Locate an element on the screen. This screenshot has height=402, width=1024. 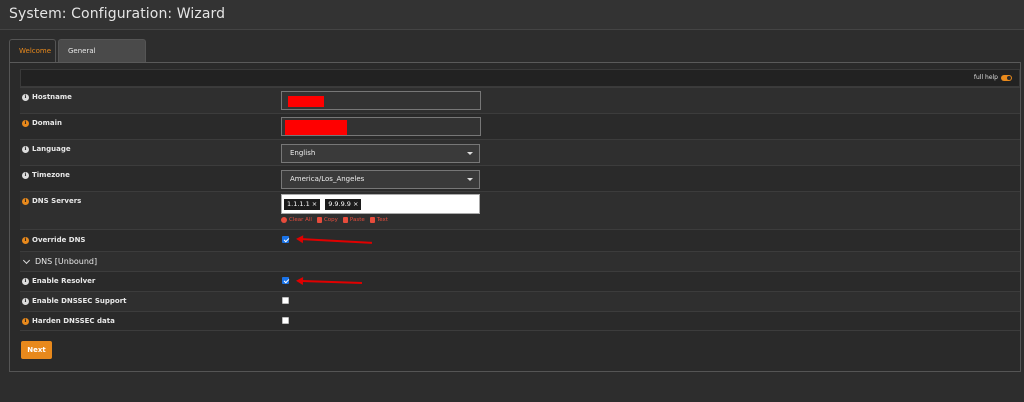
timezone-label: i Timezone is located at coordinates (46, 175).